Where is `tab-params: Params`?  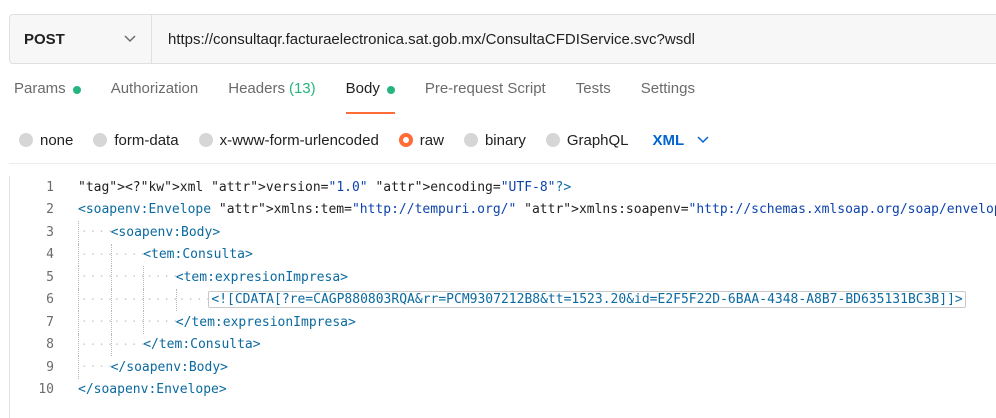
tab-params: Params is located at coordinates (47, 97).